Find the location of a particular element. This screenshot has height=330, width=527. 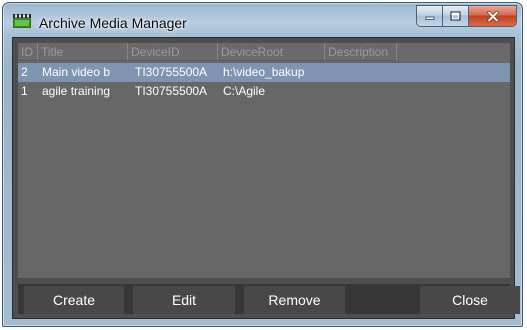

title-bar: Archive Media Manager is located at coordinates (262, 19).